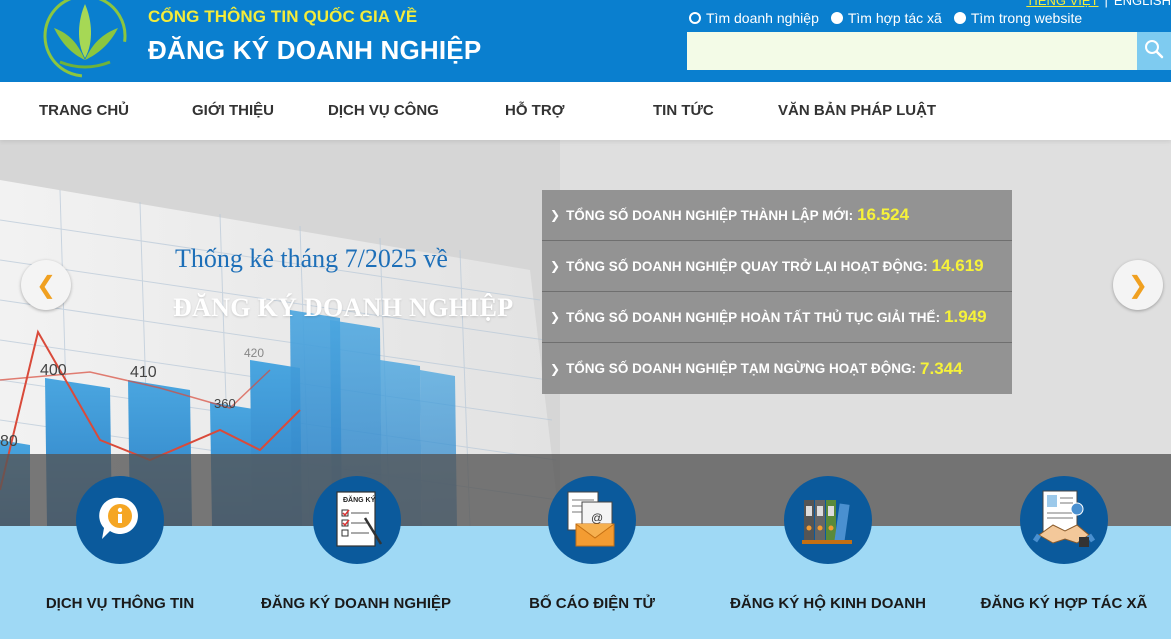 The image size is (1171, 639). Describe the element at coordinates (710, 215) in the screenshot. I see `stat-label: TỔNG SỐ DOANH NGHIỆP THÀNH LẬP MỚI:` at that location.